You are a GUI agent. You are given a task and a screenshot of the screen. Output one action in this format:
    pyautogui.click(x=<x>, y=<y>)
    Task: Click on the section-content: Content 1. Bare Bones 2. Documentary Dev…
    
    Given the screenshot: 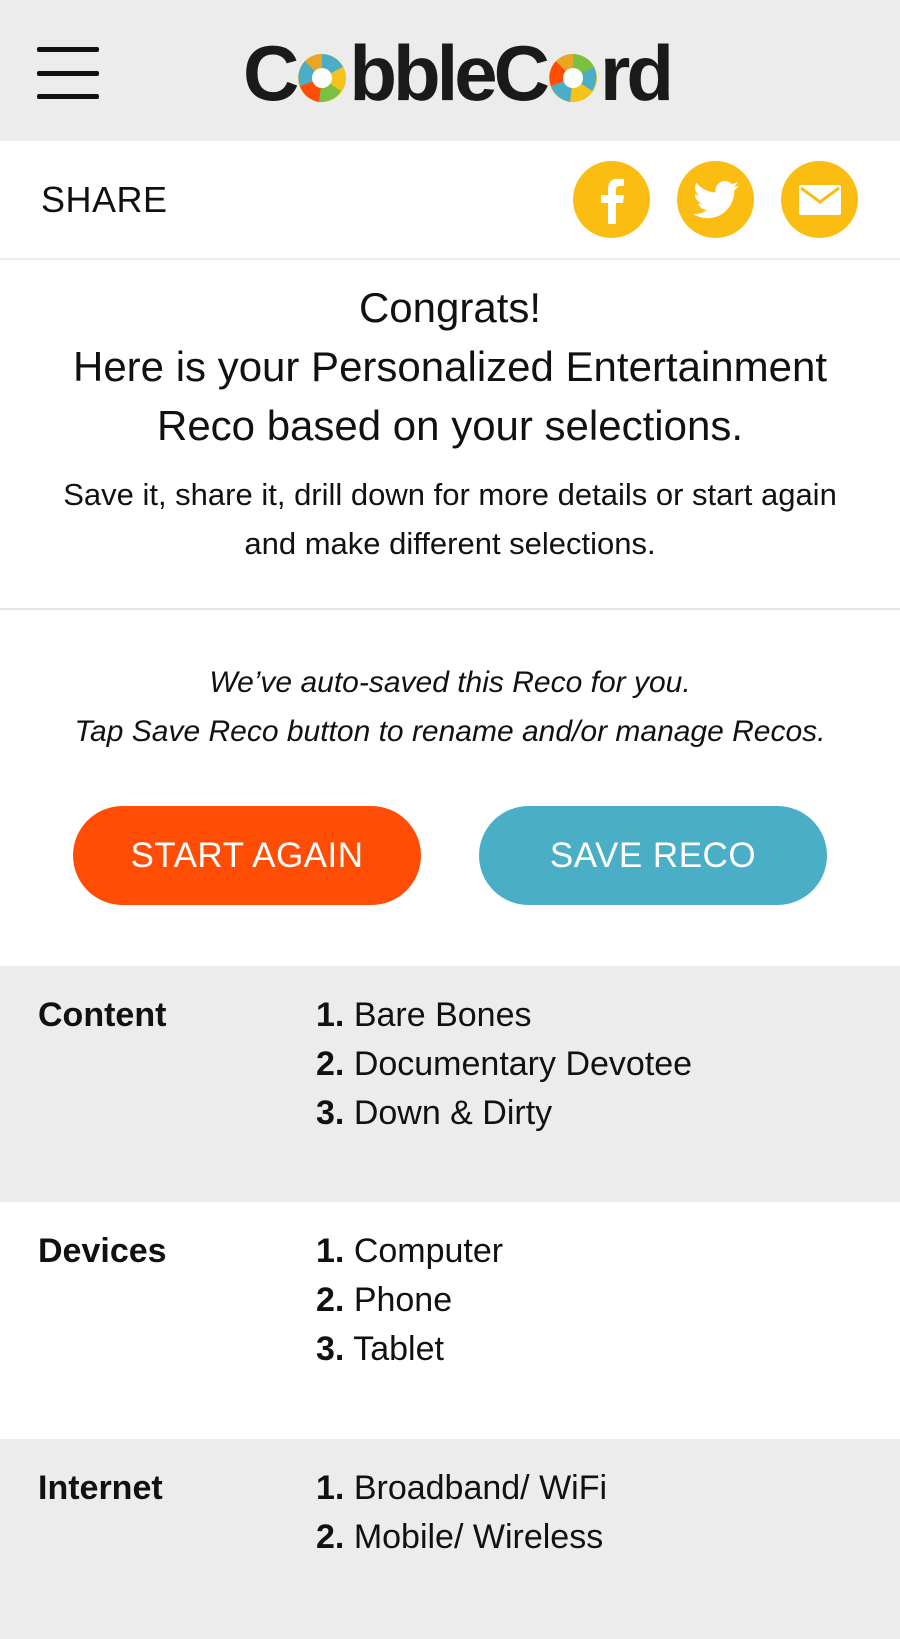 What is the action you would take?
    pyautogui.click(x=450, y=1084)
    